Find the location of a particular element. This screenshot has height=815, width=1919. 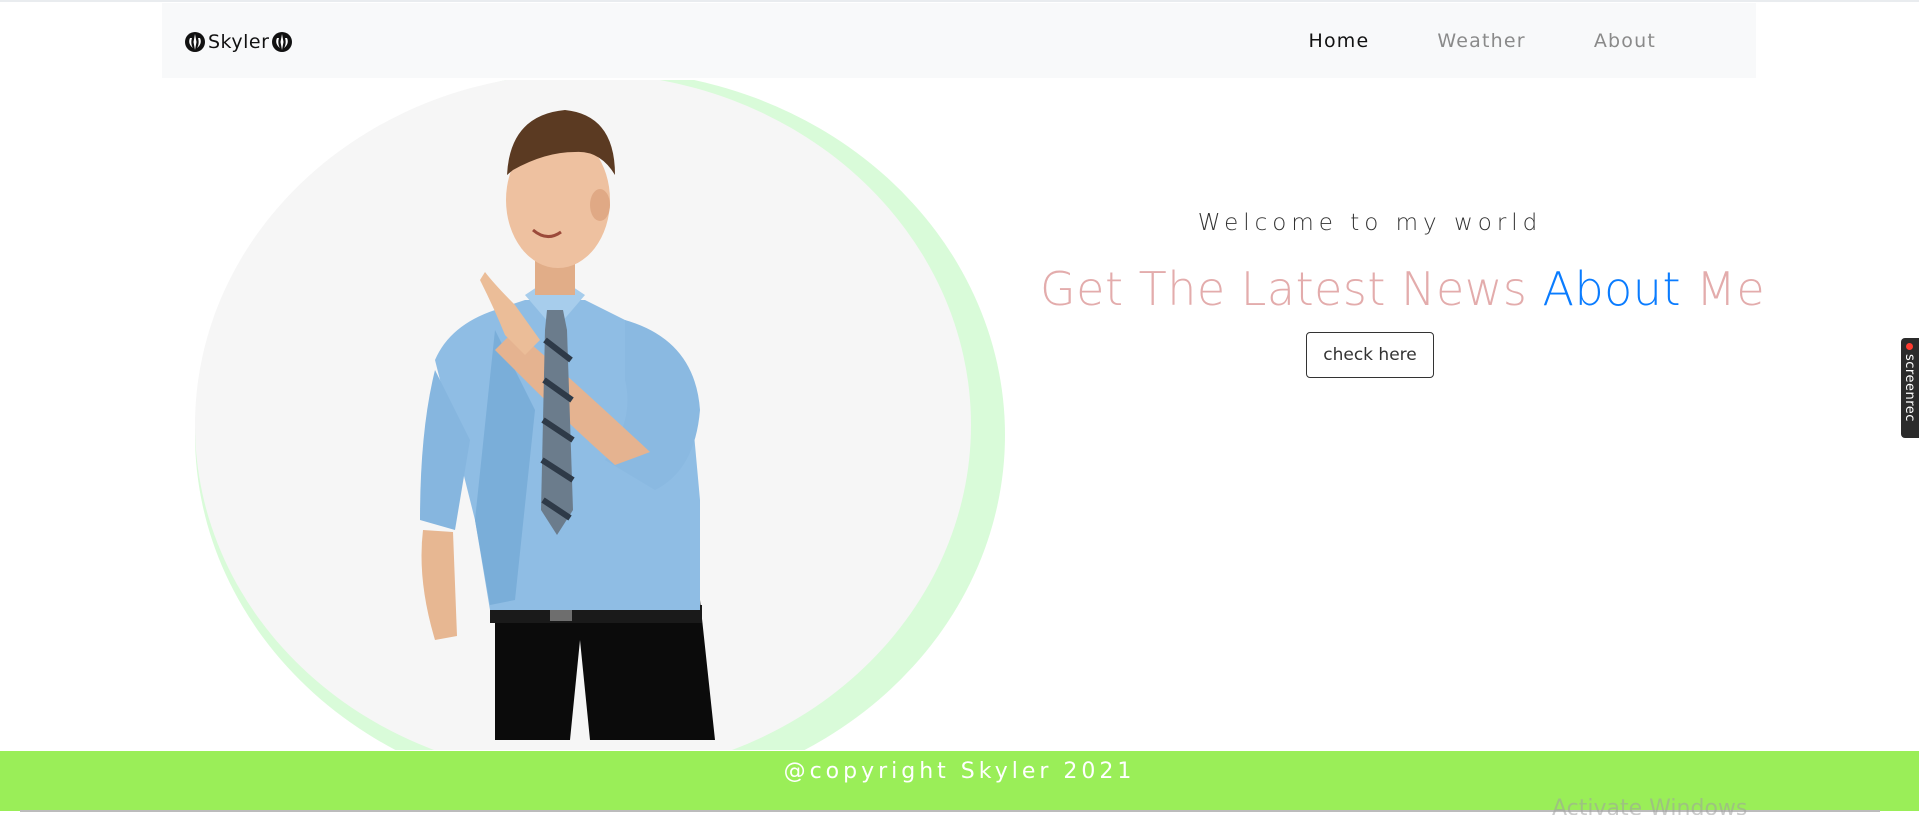

nav-links: Home Weather About is located at coordinates (1482, 41).